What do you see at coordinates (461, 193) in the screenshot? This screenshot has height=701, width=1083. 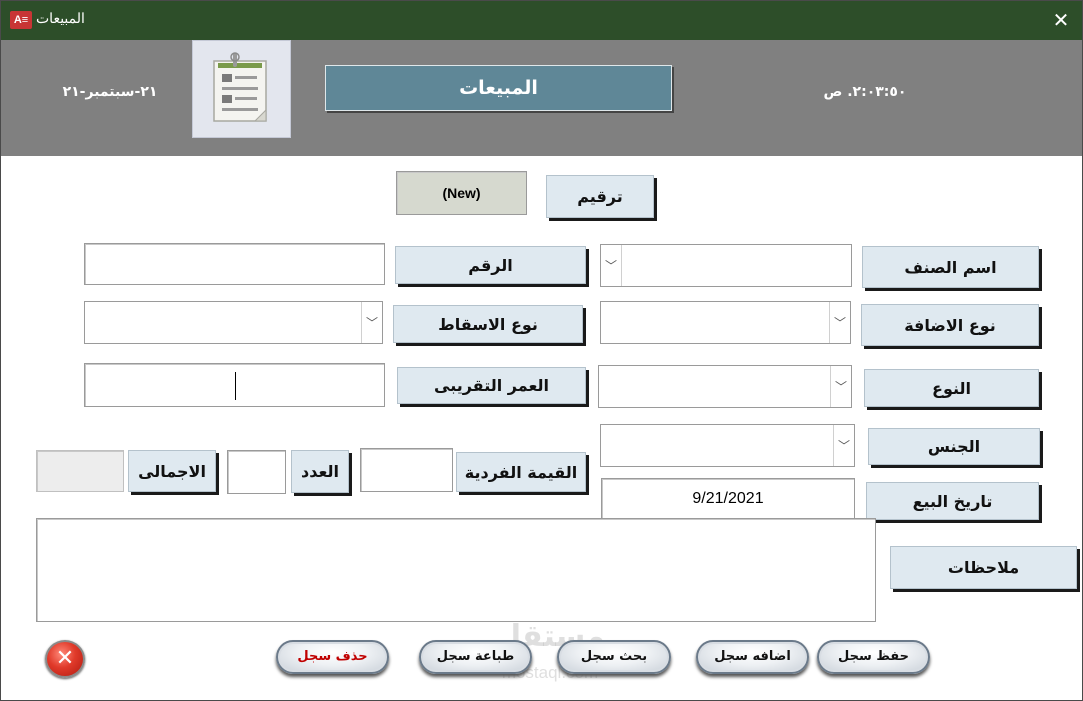 I see `serial-field: (New)` at bounding box center [461, 193].